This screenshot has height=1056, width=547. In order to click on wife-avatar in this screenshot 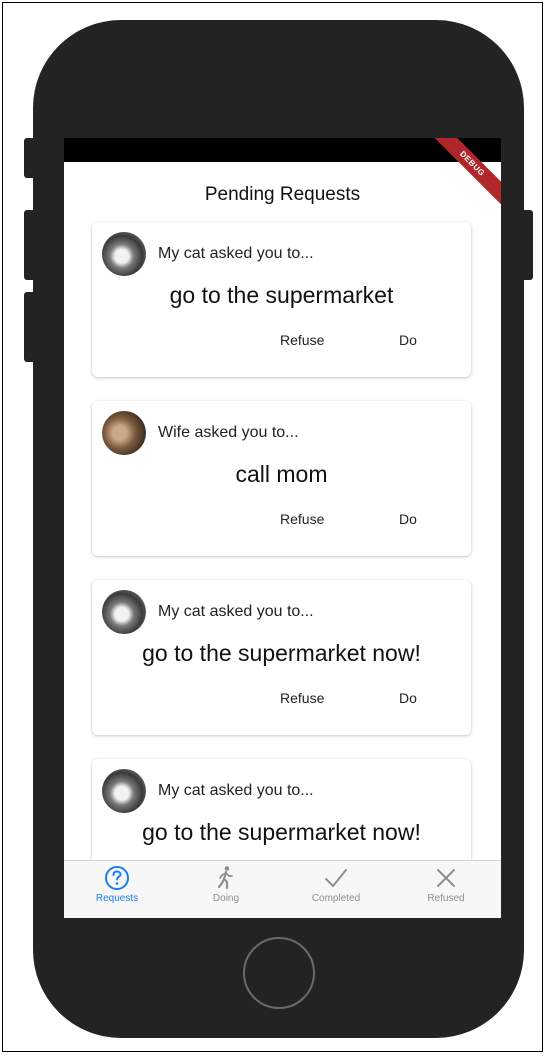, I will do `click(124, 433)`.